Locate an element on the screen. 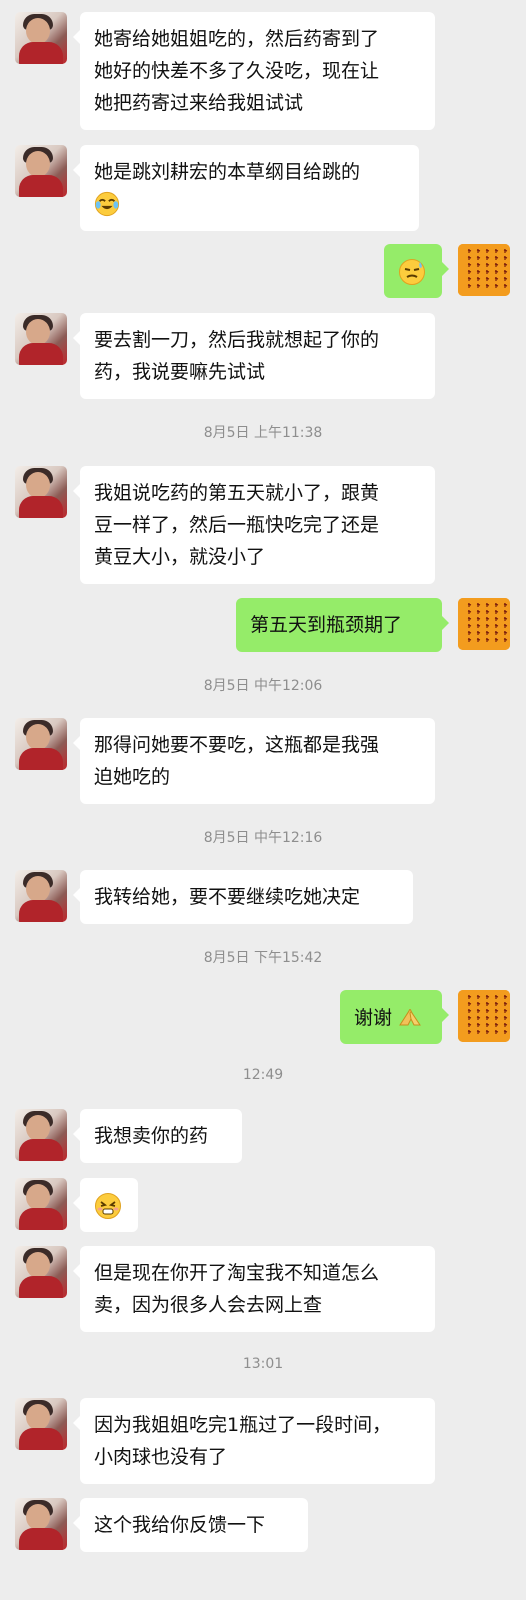 Image resolution: width=526 pixels, height=1600 pixels. message-text: 但是现在你开了淘宝我不知道怎么 is located at coordinates (237, 1273).